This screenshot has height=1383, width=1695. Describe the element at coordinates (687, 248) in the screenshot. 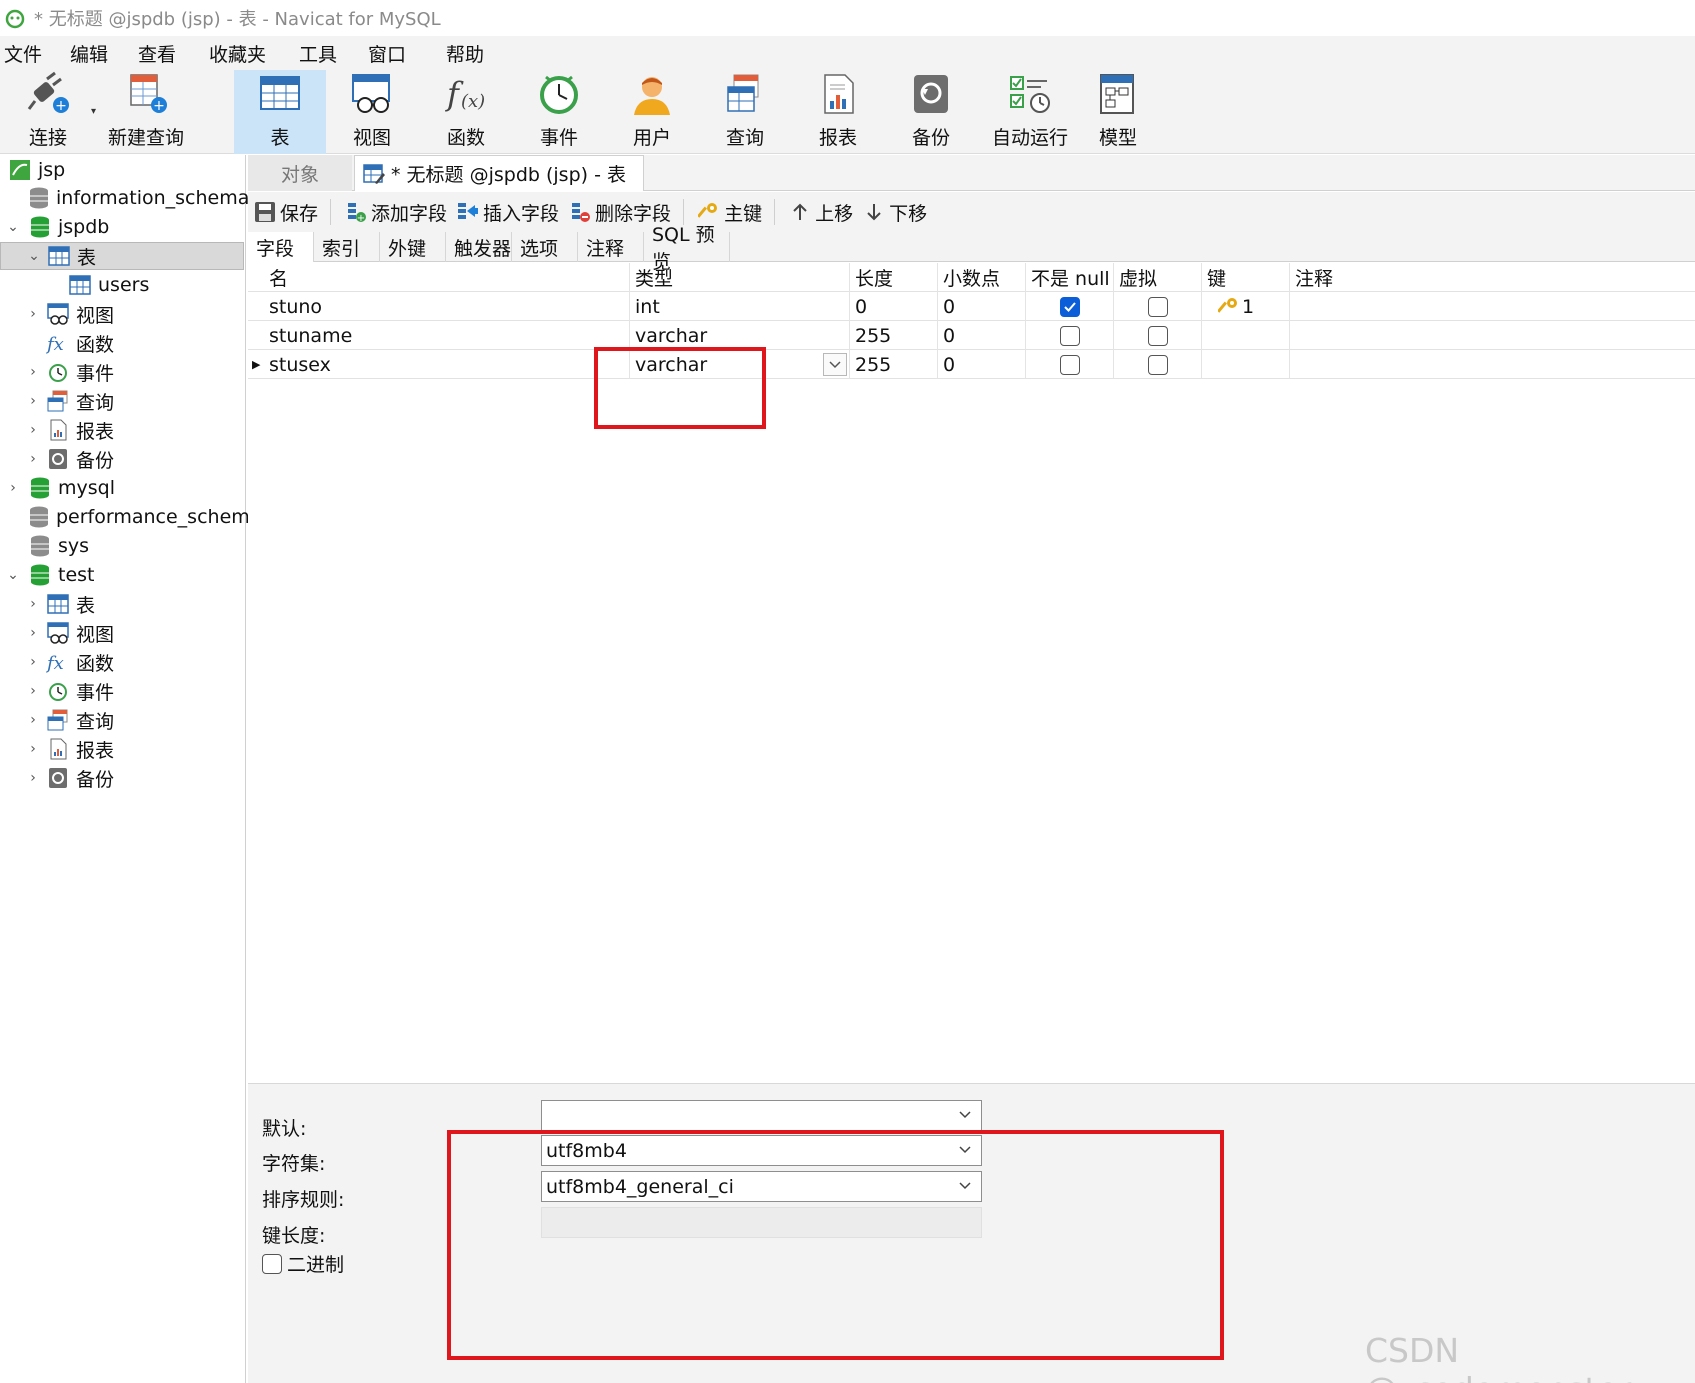

I see `subtab-sql-preview: SQL 预览` at that location.